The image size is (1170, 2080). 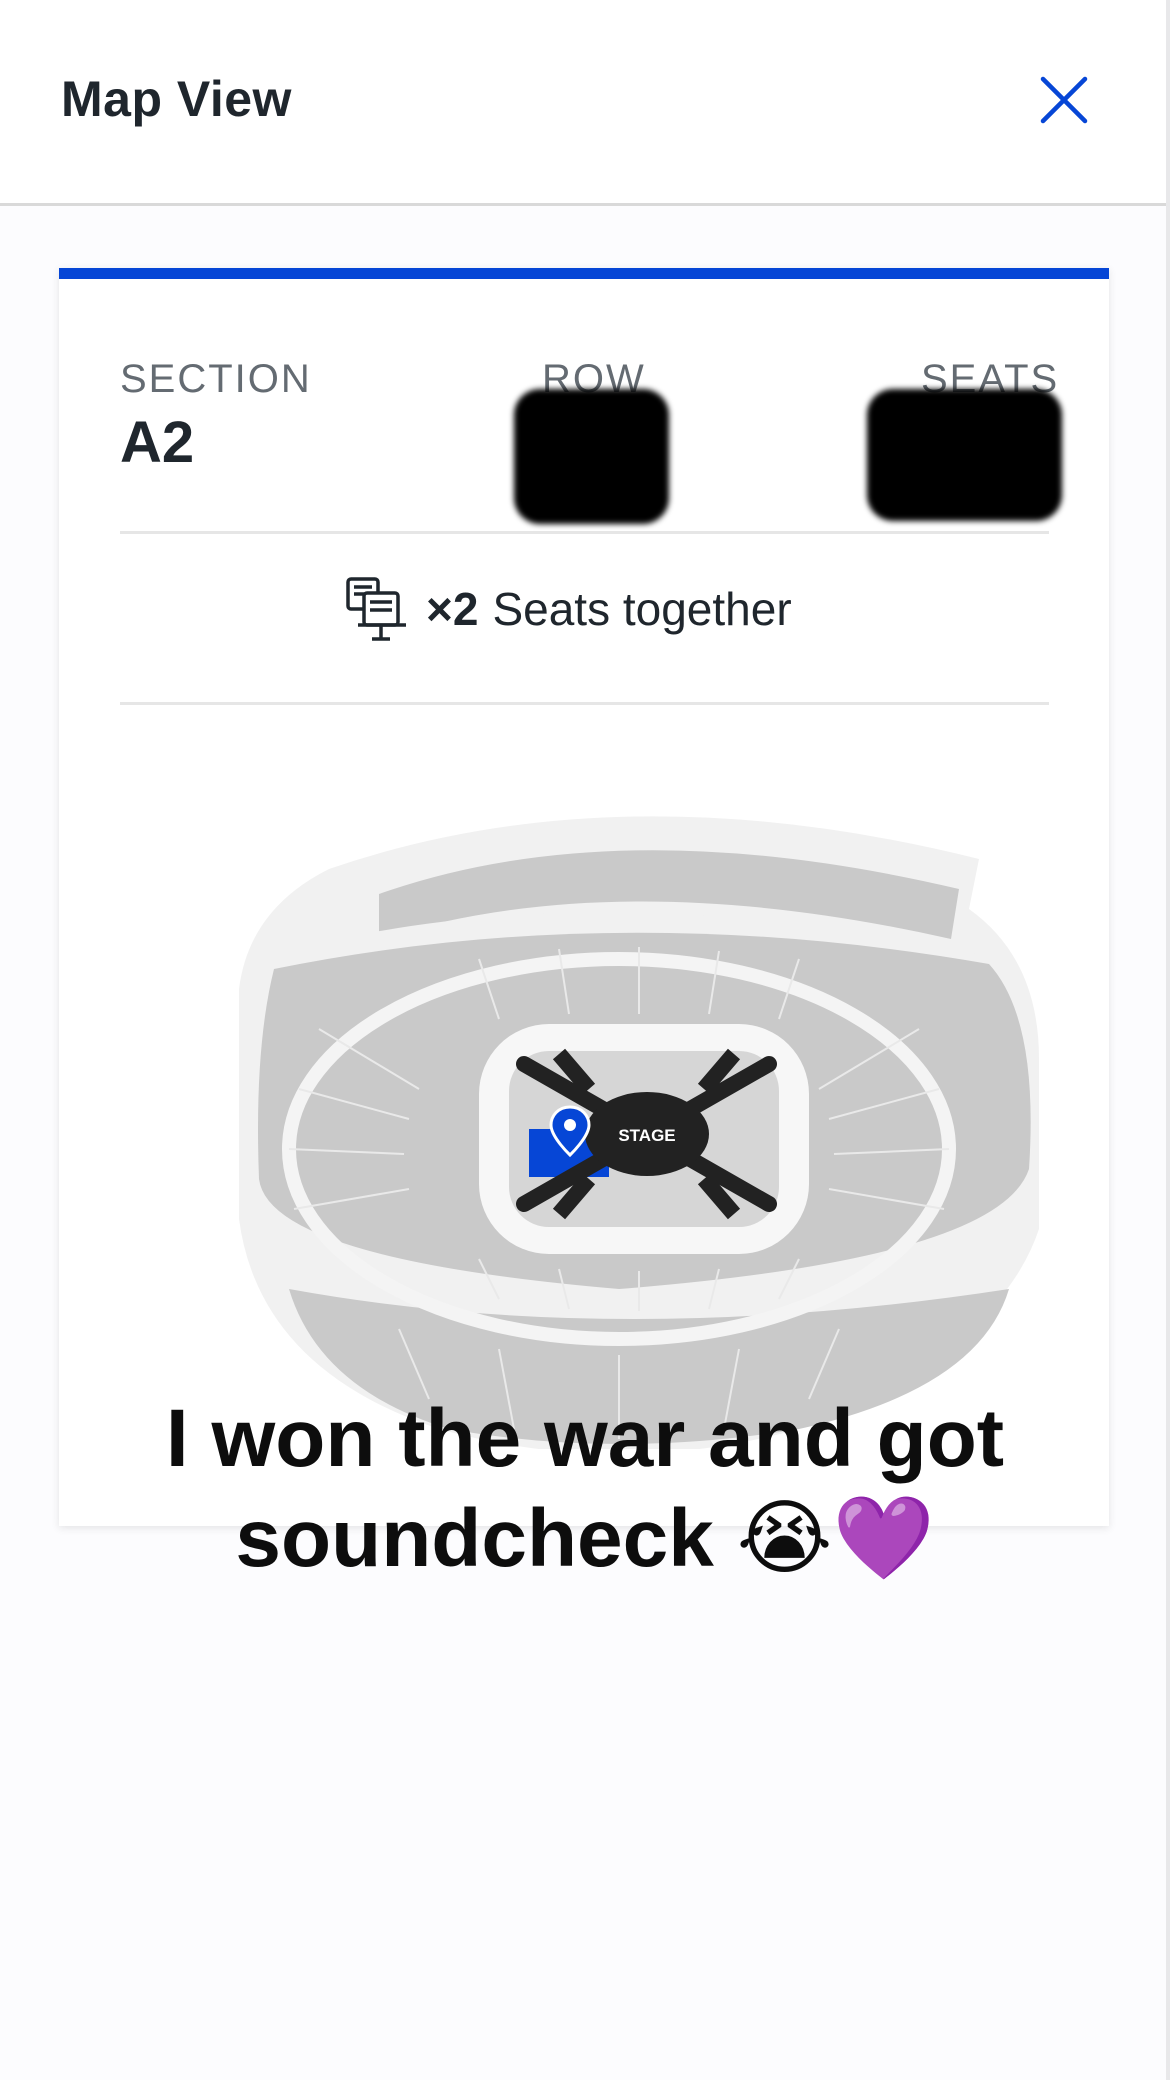 What do you see at coordinates (591, 456) in the screenshot?
I see `row-value-redacted` at bounding box center [591, 456].